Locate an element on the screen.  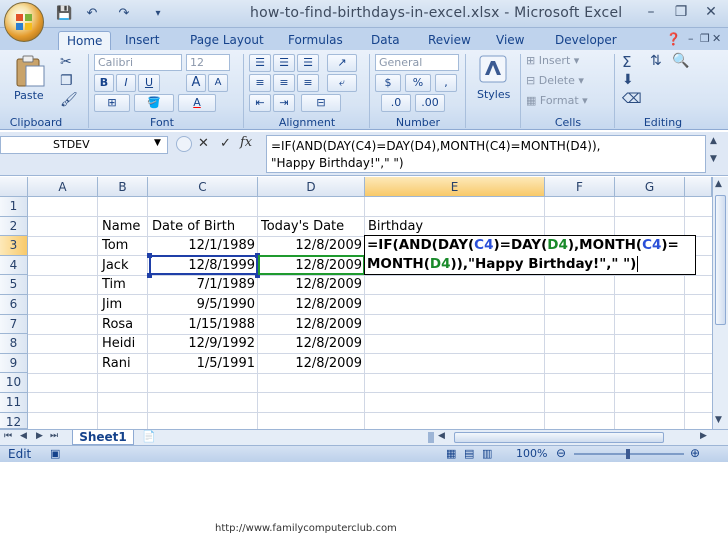
close-button: ✕ is located at coordinates (711, 12).